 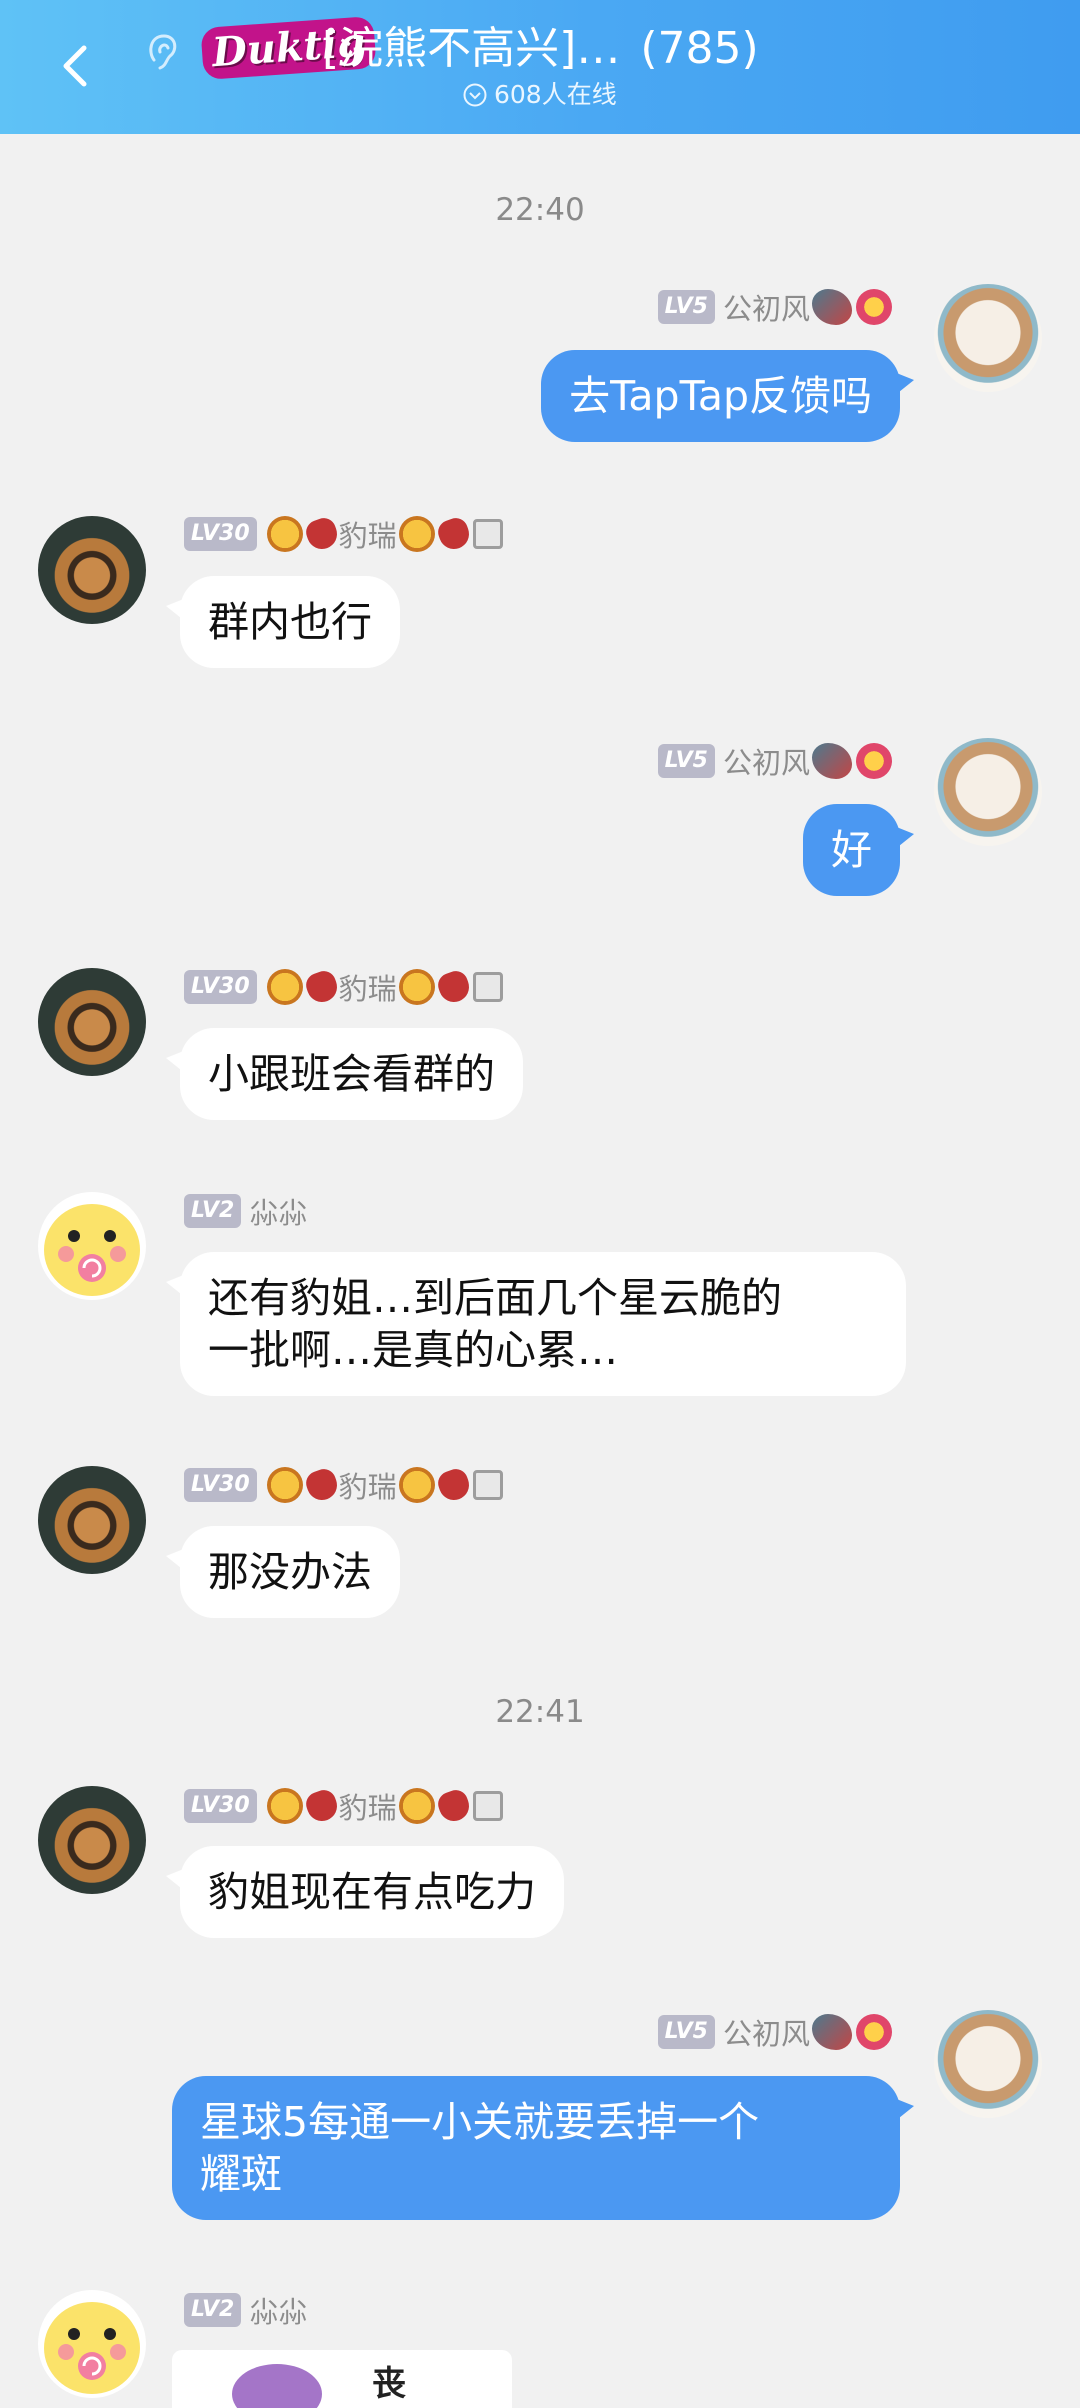 I want to click on online-status: 608人在线, so click(x=539, y=95).